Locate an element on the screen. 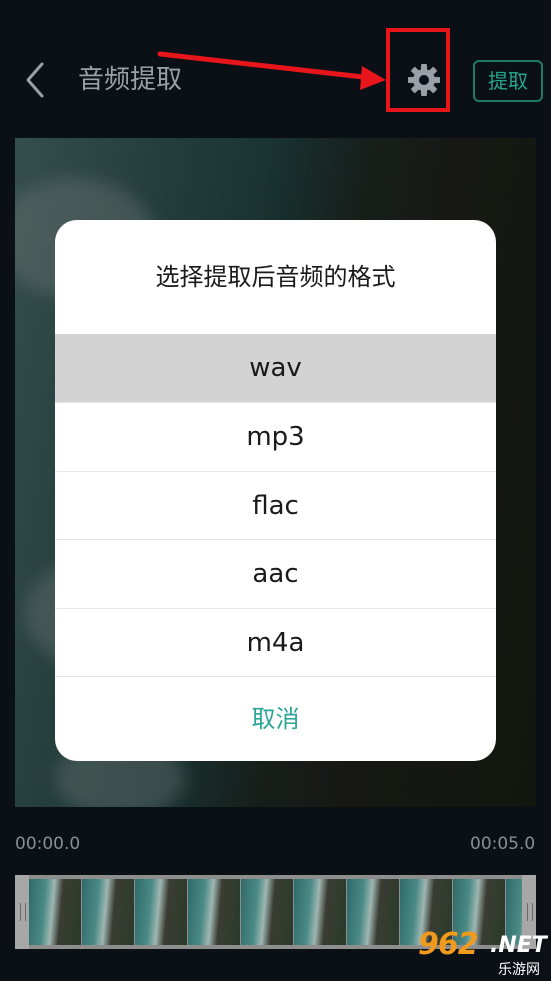 Image resolution: width=551 pixels, height=981 pixels. back-button is located at coordinates (36, 80).